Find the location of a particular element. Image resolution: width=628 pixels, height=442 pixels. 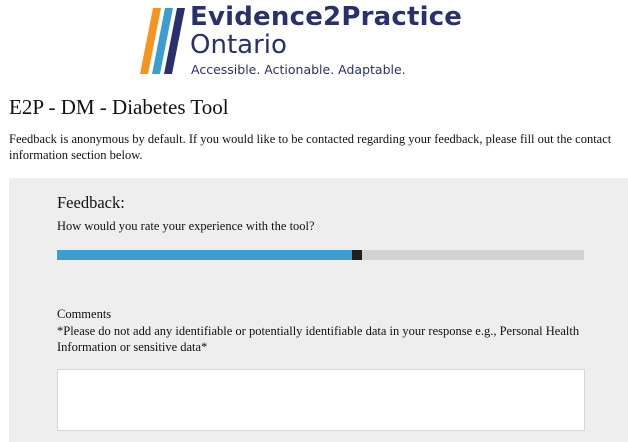

comments-textarea is located at coordinates (321, 400).